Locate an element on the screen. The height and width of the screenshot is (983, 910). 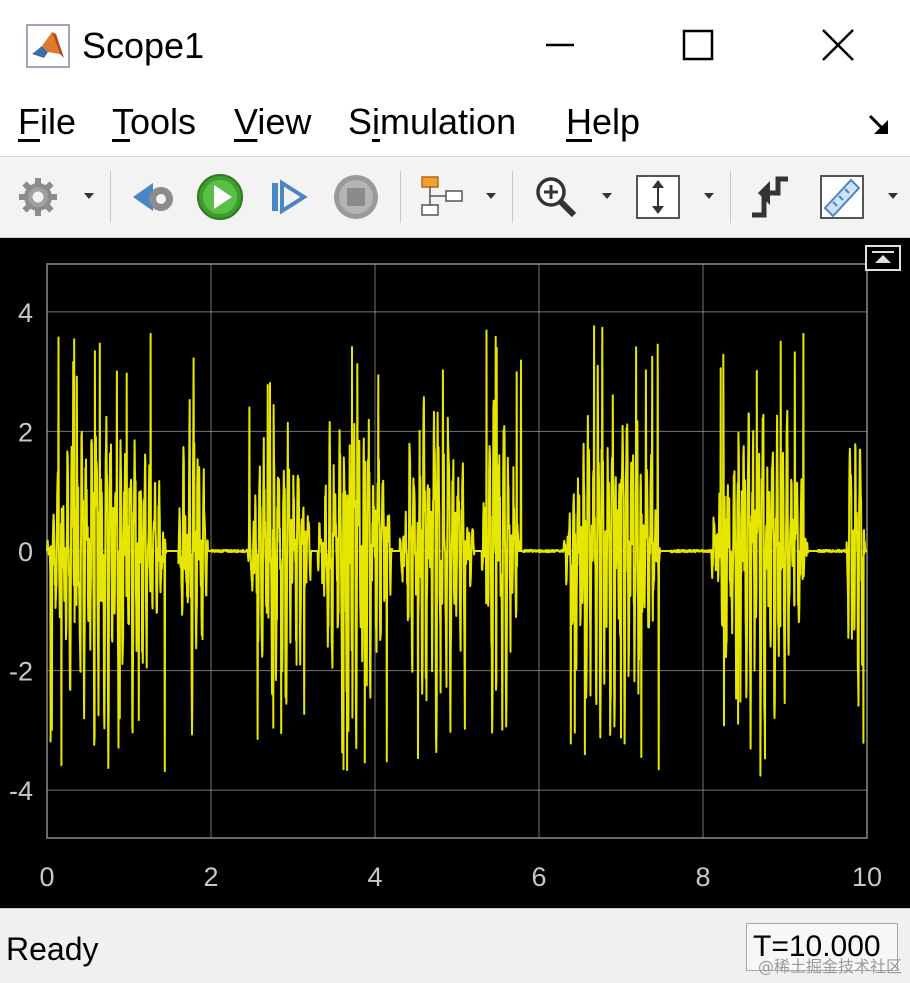
x-tick-label: 8 is located at coordinates (702, 877).